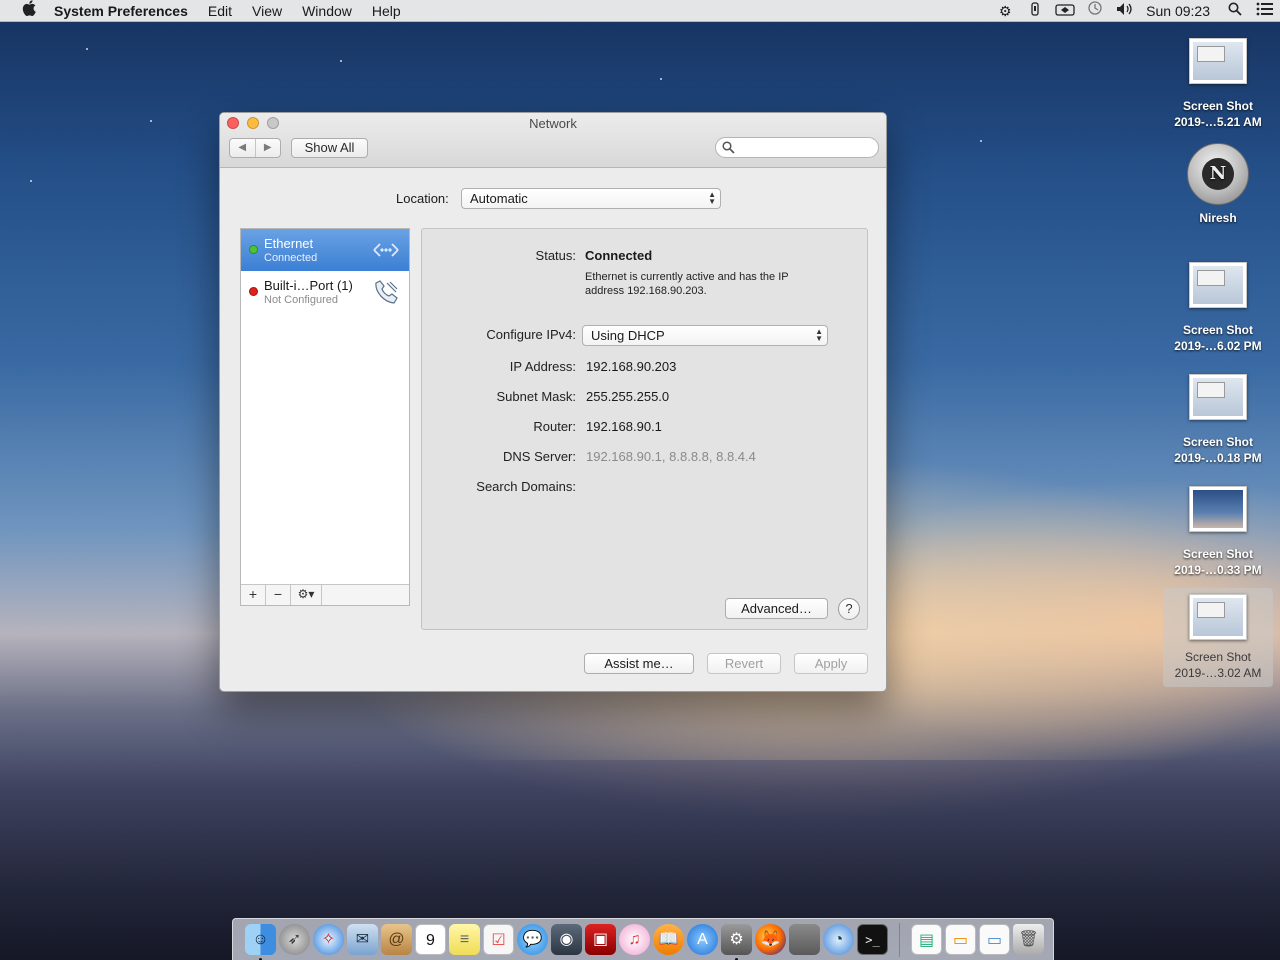 This screenshot has width=1280, height=960. I want to click on document-icon: ▤, so click(926, 939).